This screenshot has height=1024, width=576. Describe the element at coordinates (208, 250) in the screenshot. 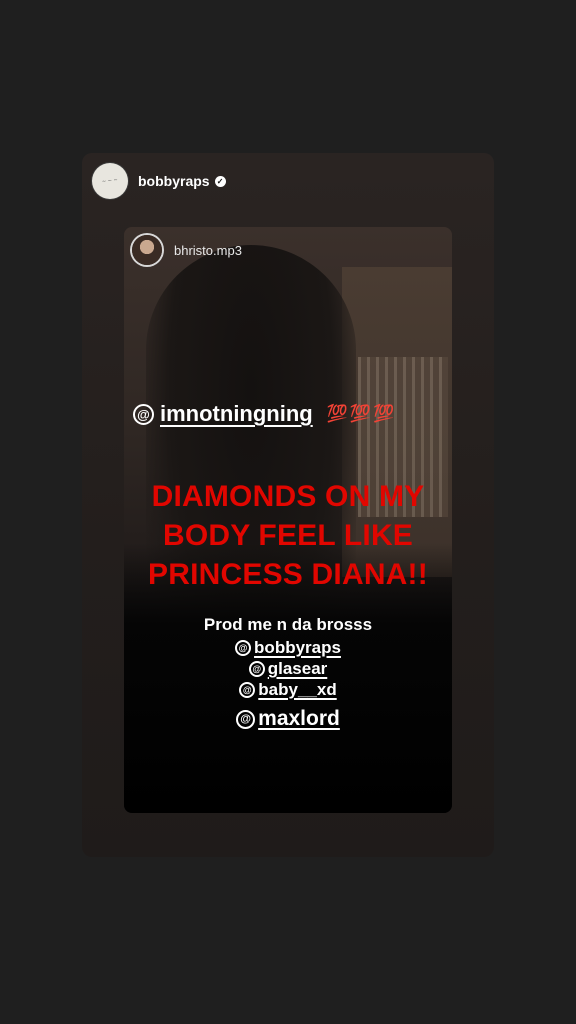

I see `repost-username: bhristo.mp3` at that location.